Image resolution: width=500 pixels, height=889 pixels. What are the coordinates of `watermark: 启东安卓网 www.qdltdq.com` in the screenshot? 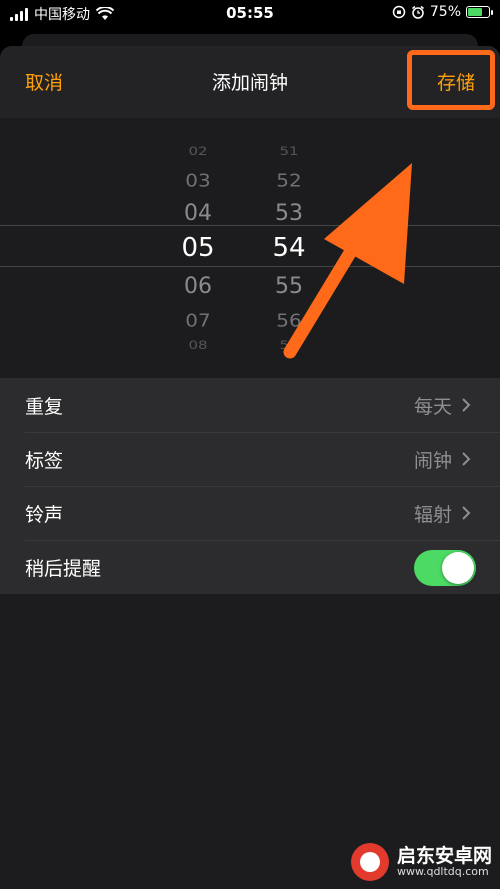 It's located at (421, 862).